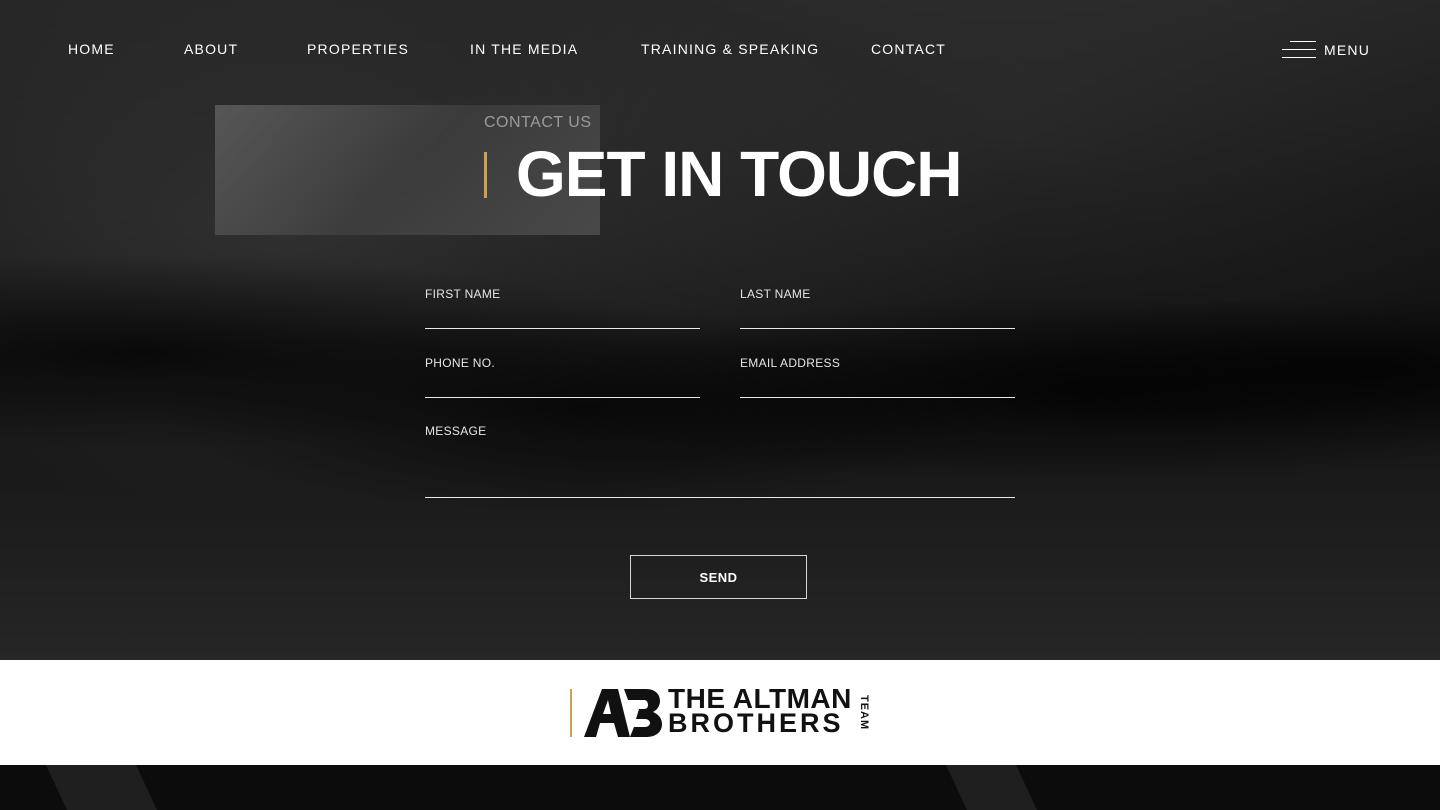  I want to click on page-title: GET IN TOUCH, so click(739, 174).